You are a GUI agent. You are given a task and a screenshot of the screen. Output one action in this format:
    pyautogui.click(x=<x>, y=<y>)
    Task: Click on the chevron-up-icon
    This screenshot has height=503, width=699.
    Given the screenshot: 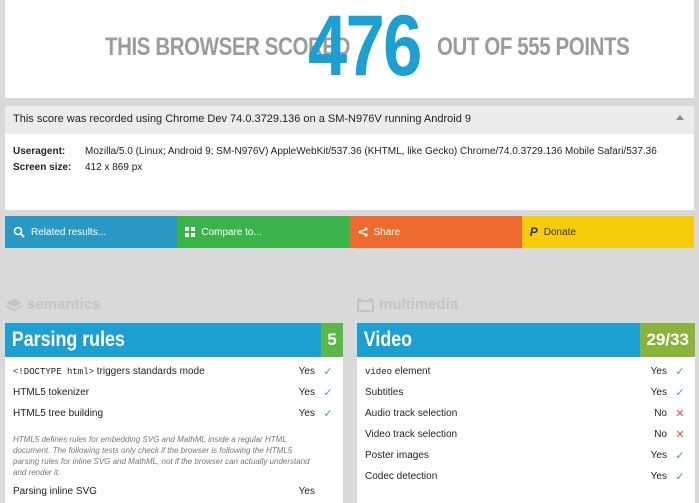 What is the action you would take?
    pyautogui.click(x=680, y=117)
    